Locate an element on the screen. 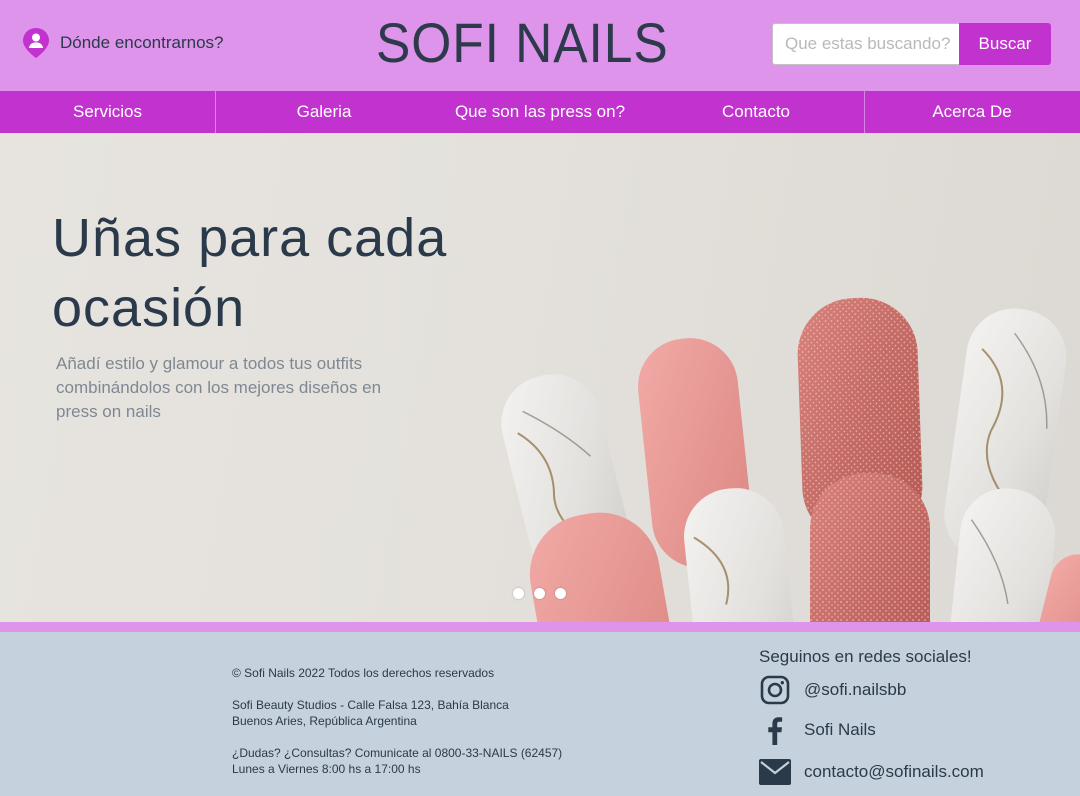  nav-item-contacto: Contacto is located at coordinates (756, 112).